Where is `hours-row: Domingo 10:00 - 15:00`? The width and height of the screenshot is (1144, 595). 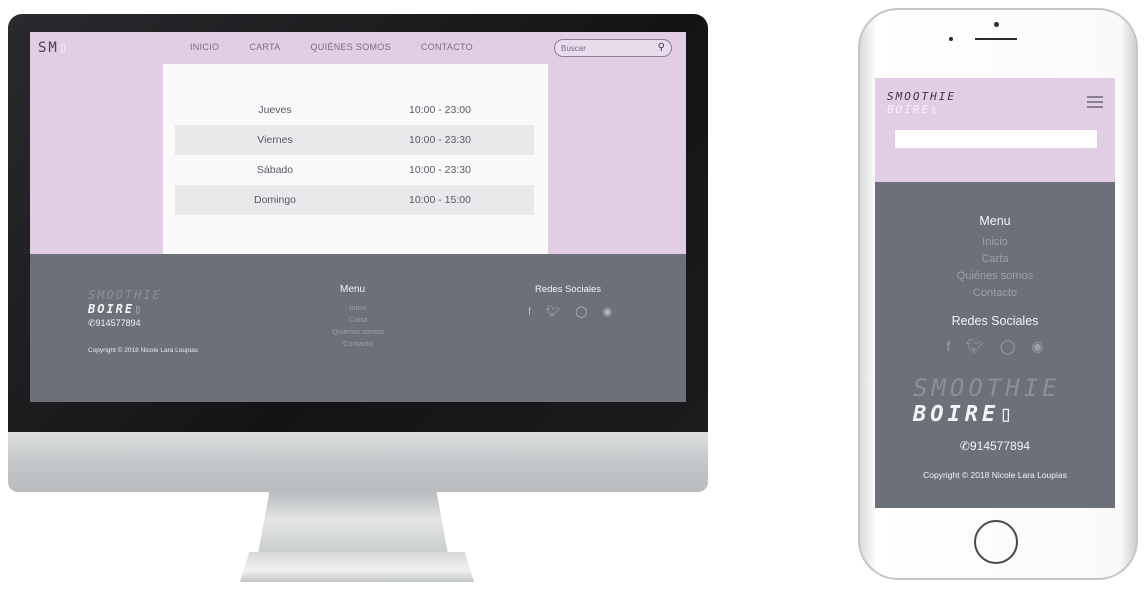
hours-row: Domingo 10:00 - 15:00 is located at coordinates (354, 200).